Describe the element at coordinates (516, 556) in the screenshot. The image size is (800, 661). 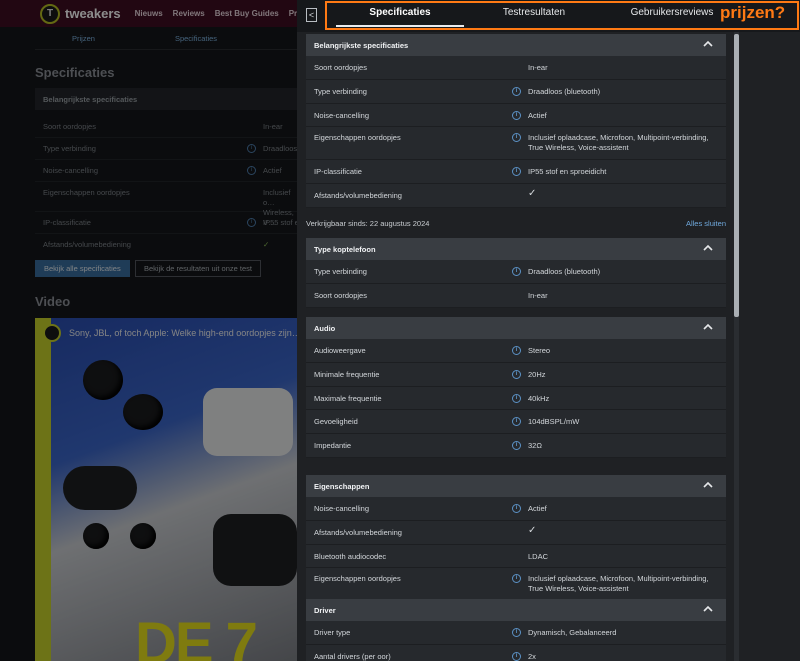
I see `spec-row: Bluetooth audiocodec LDAC` at that location.